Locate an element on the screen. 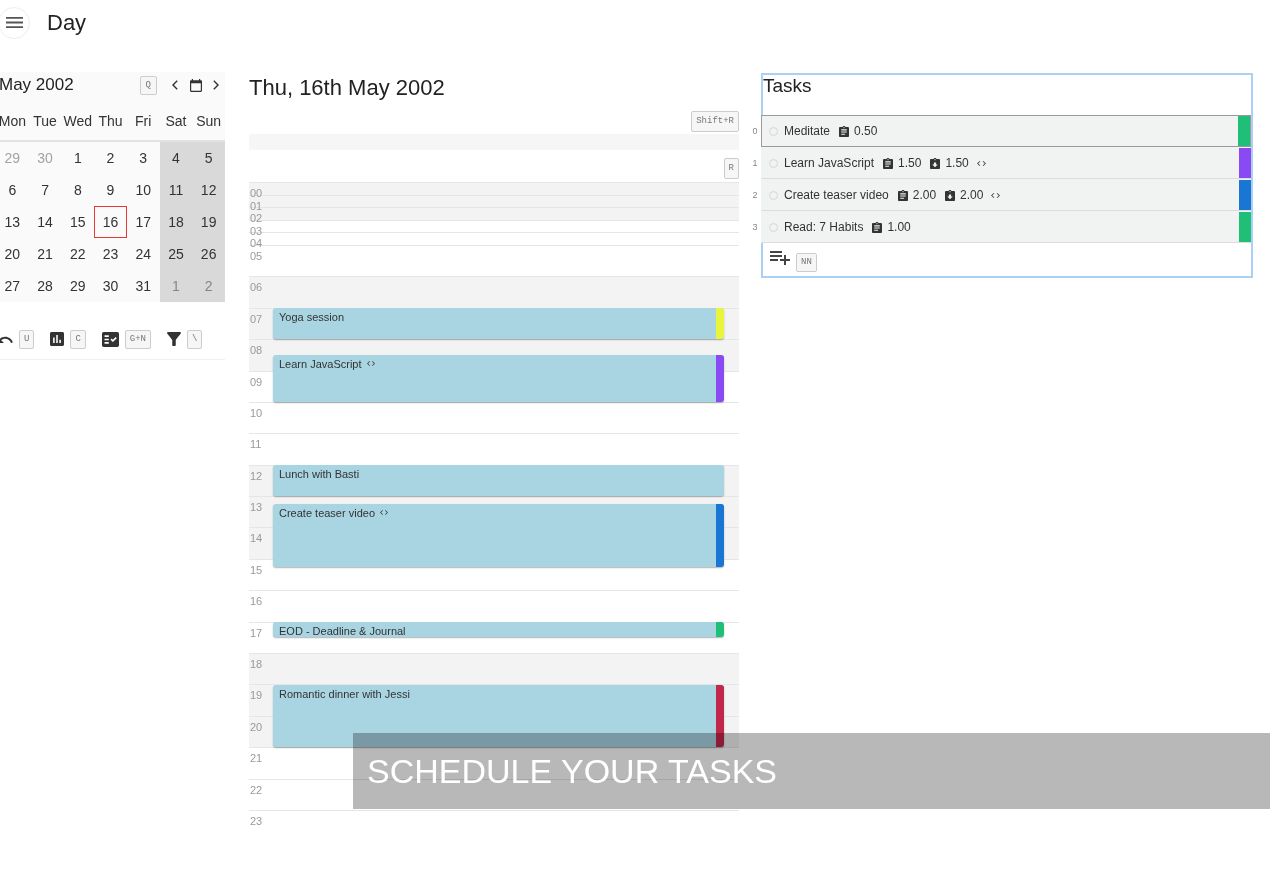  calendar-day: 13 is located at coordinates (14, 222).